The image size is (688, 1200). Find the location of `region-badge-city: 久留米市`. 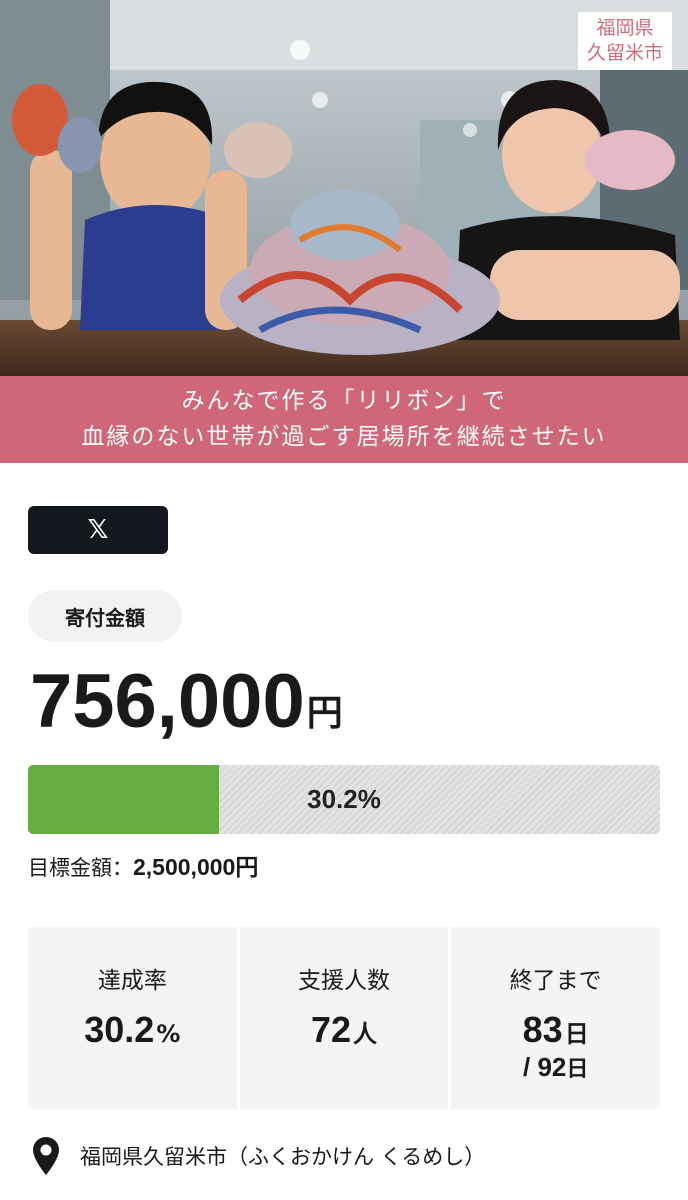

region-badge-city: 久留米市 is located at coordinates (624, 53).